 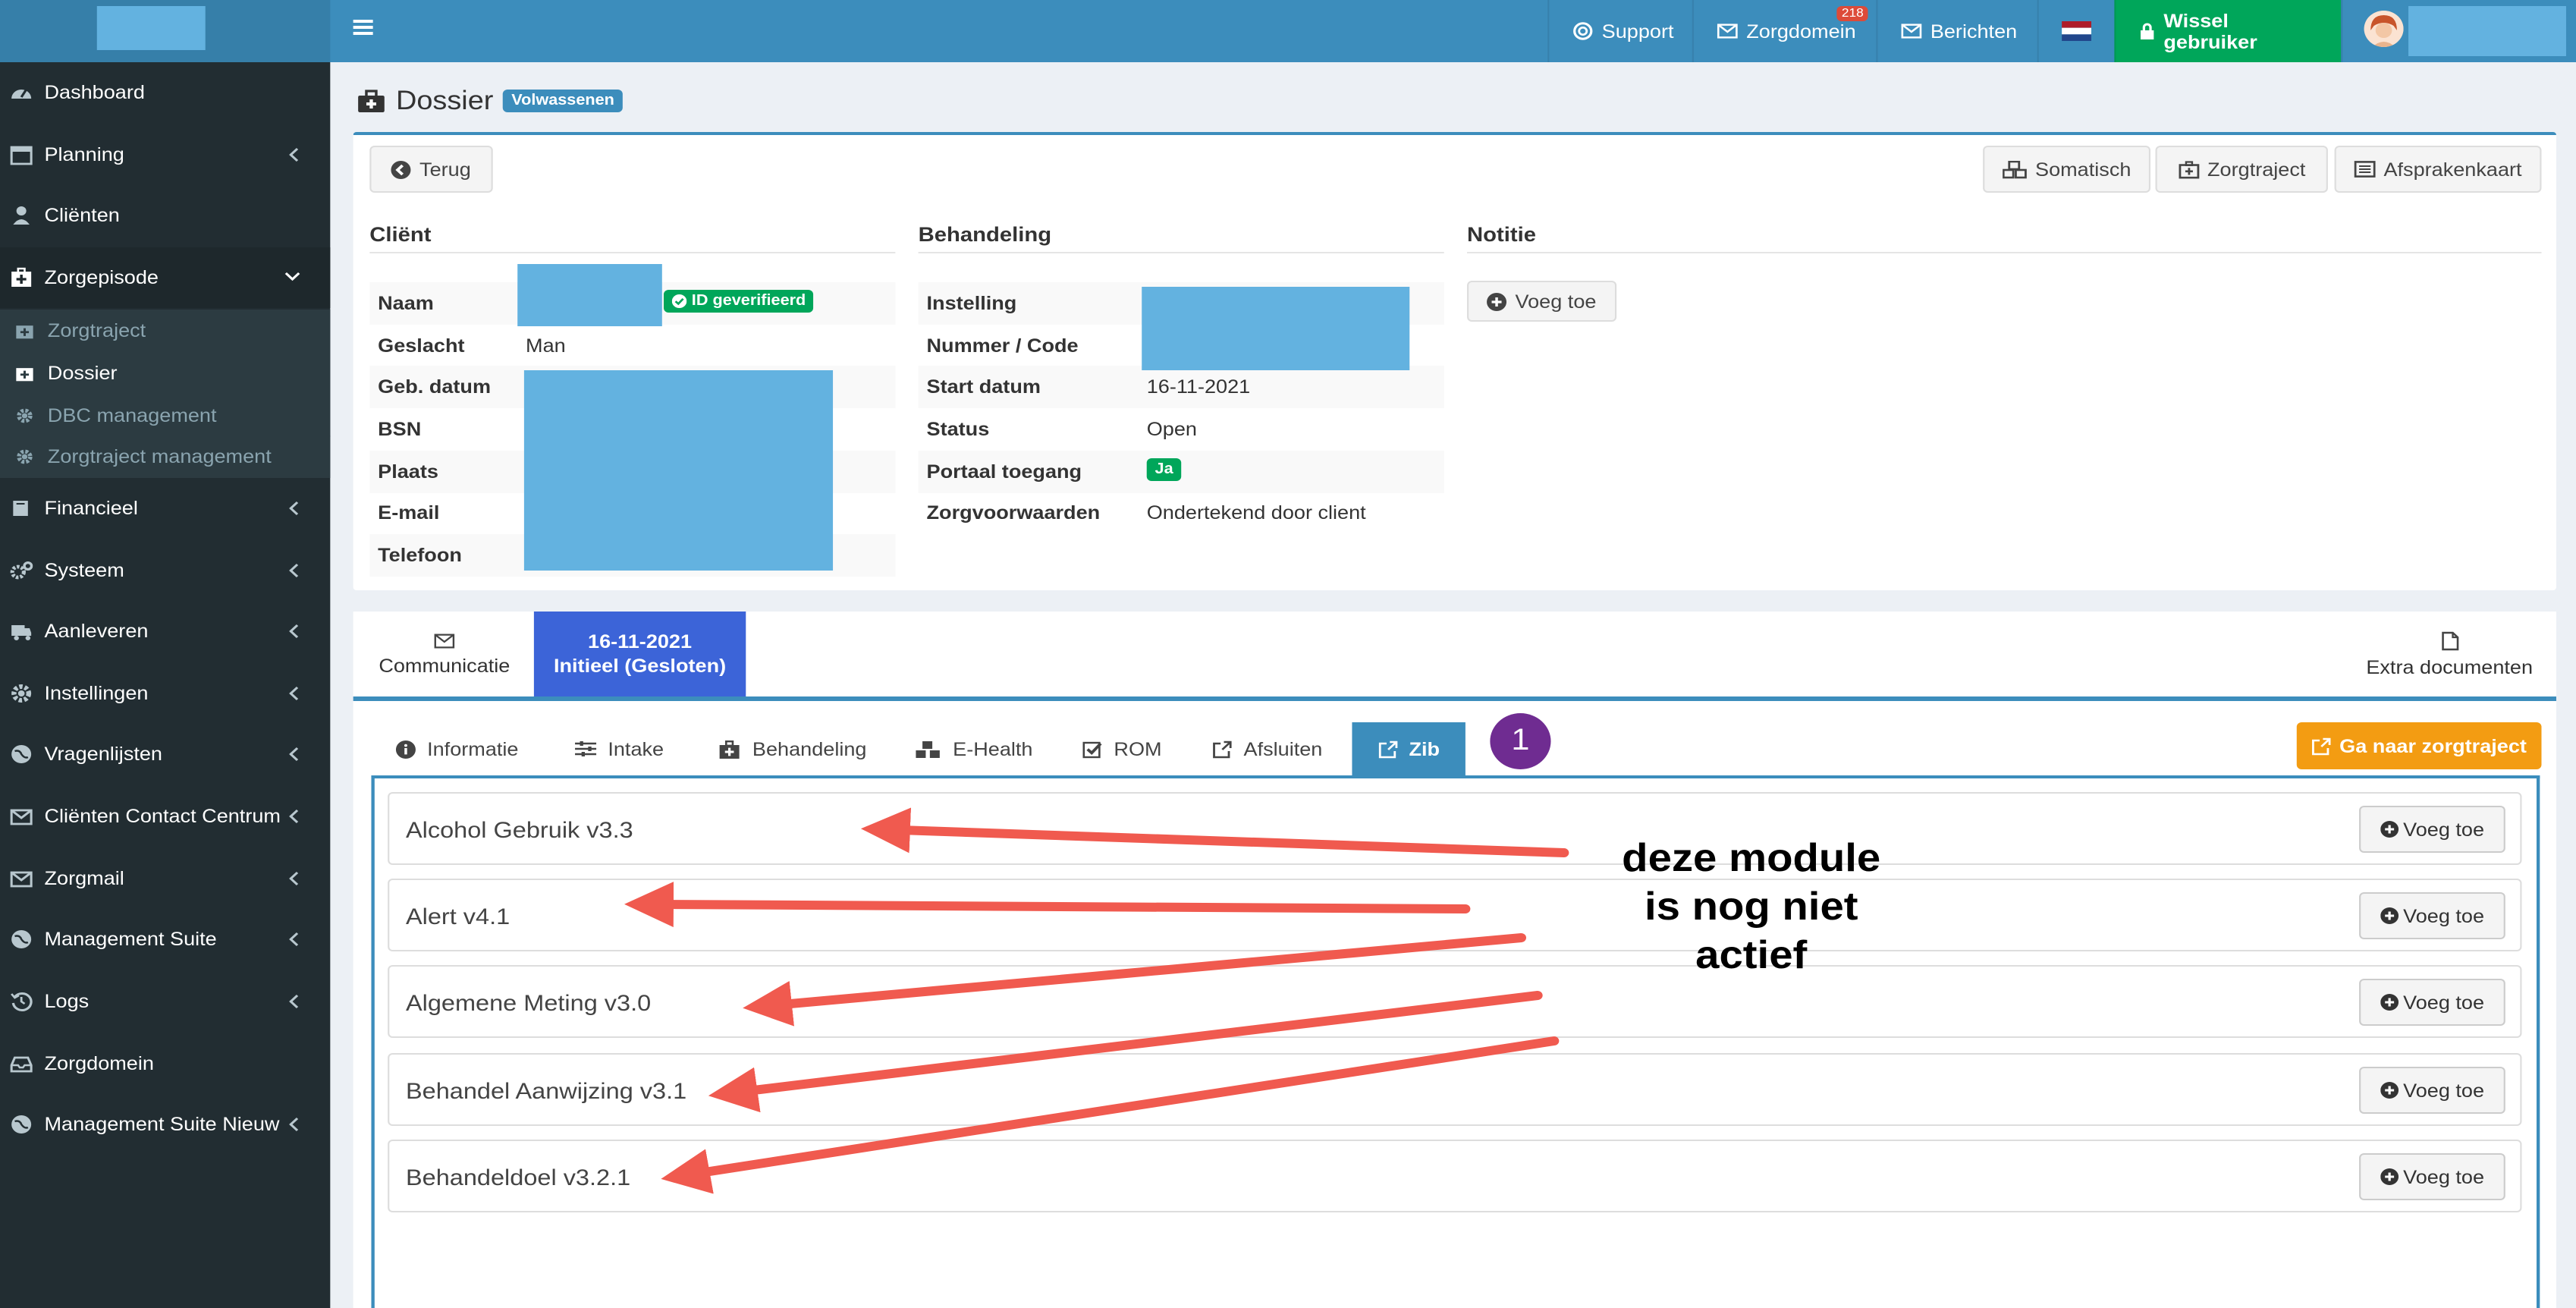 What do you see at coordinates (1751, 954) in the screenshot?
I see `annotation-line: actief` at bounding box center [1751, 954].